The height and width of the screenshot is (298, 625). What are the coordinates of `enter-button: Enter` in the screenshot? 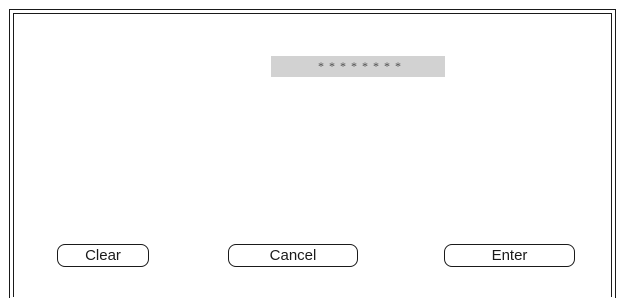 It's located at (509, 255).